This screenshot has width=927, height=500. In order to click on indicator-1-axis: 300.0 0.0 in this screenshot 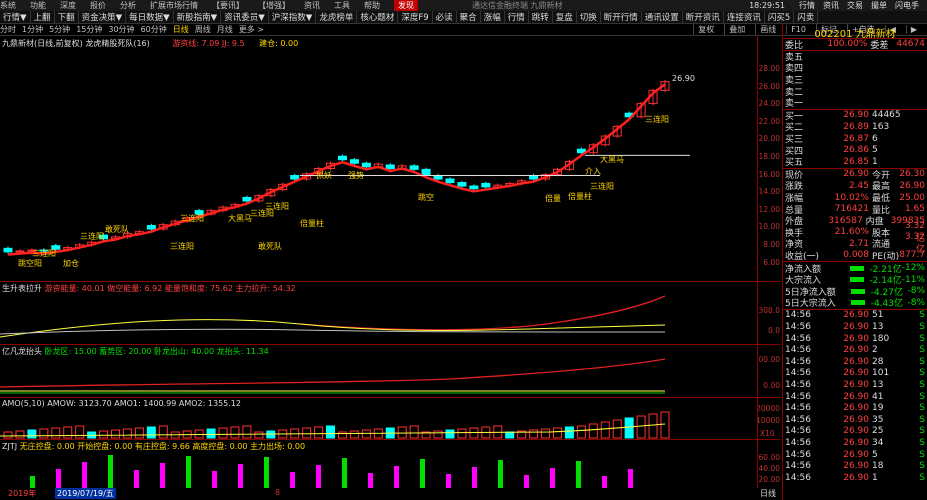, I will do `click(768, 313)`.